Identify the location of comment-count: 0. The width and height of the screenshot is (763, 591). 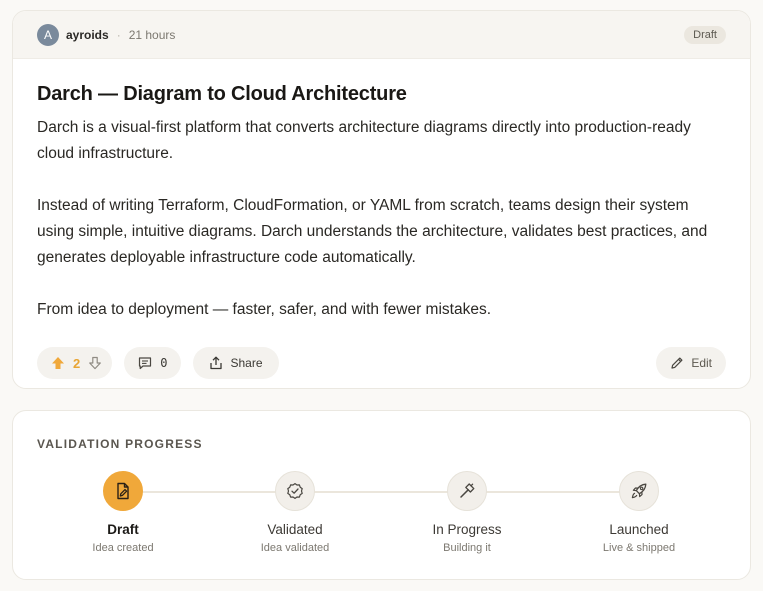
(164, 363).